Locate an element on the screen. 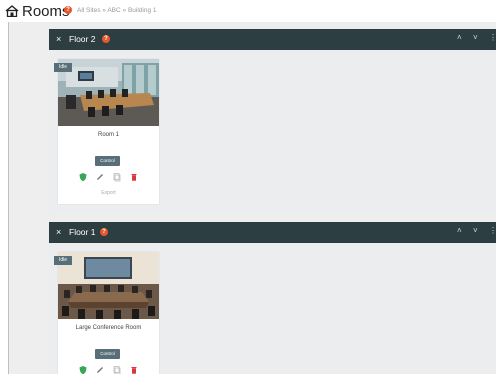 Image resolution: width=496 pixels, height=374 pixels. room-name: Large Conference Room is located at coordinates (108, 328).